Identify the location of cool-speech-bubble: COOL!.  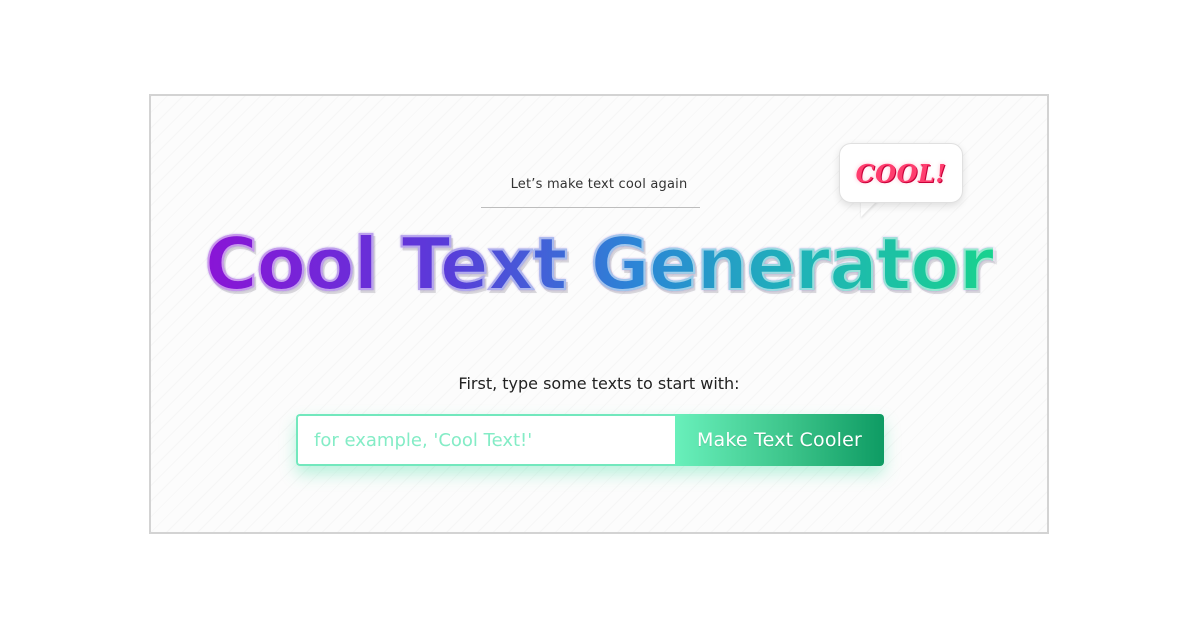
(901, 182).